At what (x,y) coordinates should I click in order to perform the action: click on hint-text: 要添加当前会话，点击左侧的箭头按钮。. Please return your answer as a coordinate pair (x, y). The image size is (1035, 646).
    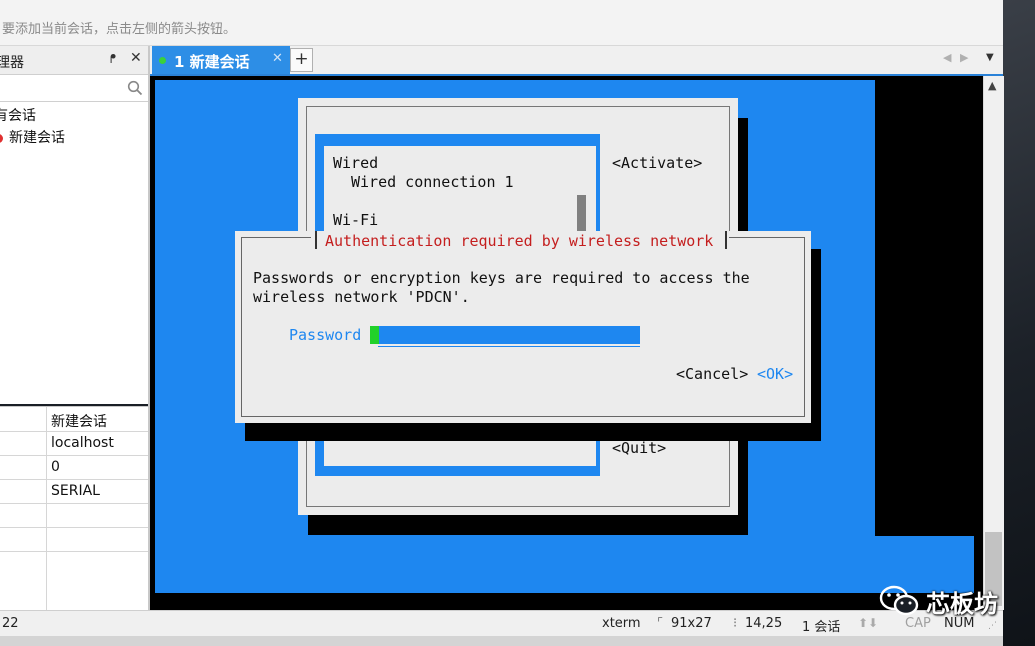
    Looking at the image, I should click on (119, 29).